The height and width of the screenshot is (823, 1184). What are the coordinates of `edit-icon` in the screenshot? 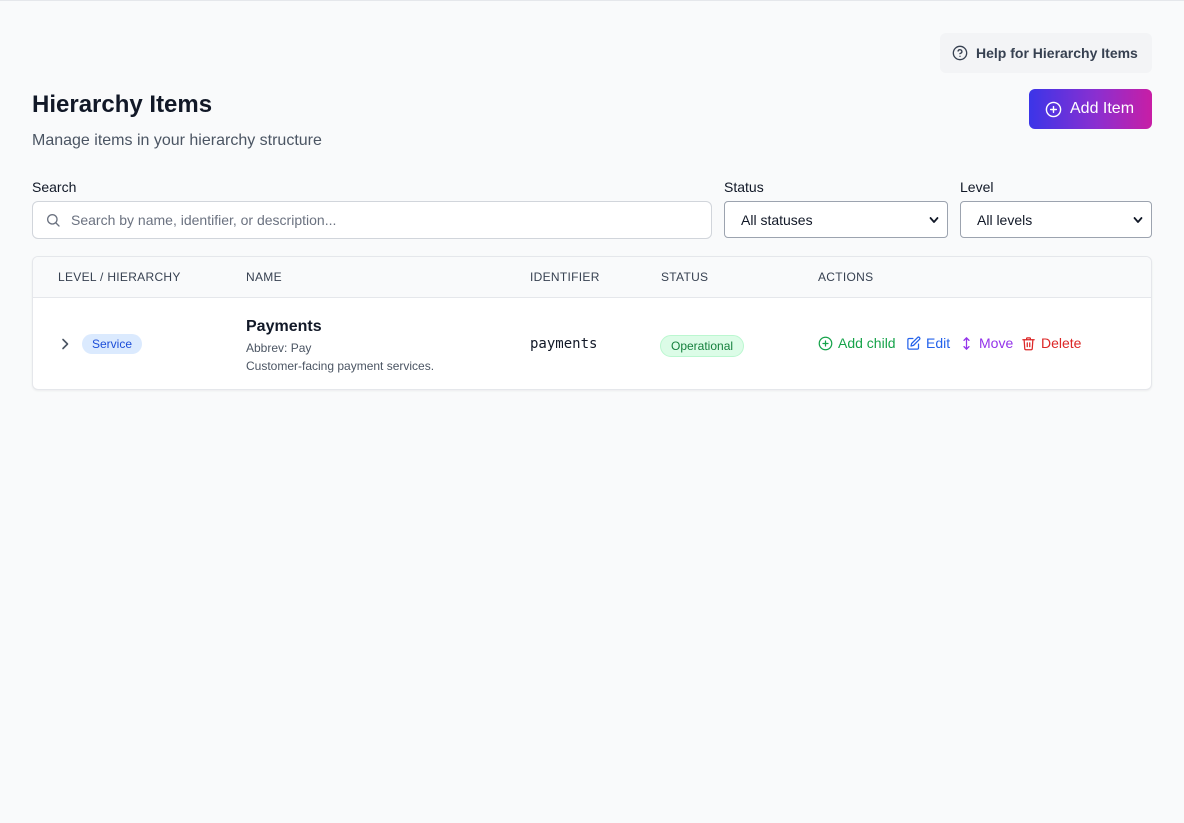 It's located at (914, 343).